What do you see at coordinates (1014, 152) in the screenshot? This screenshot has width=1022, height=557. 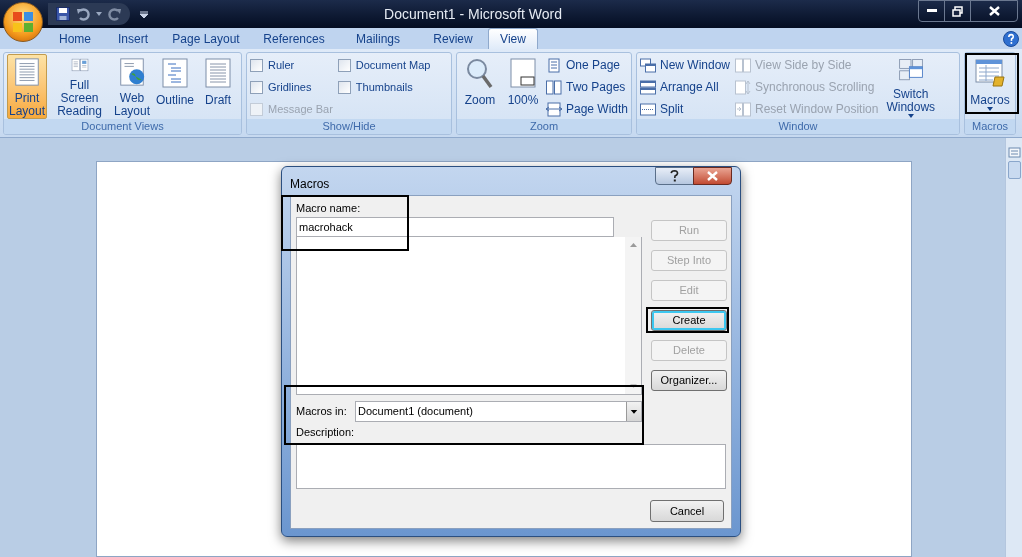 I see `ruler-toggle-icon` at bounding box center [1014, 152].